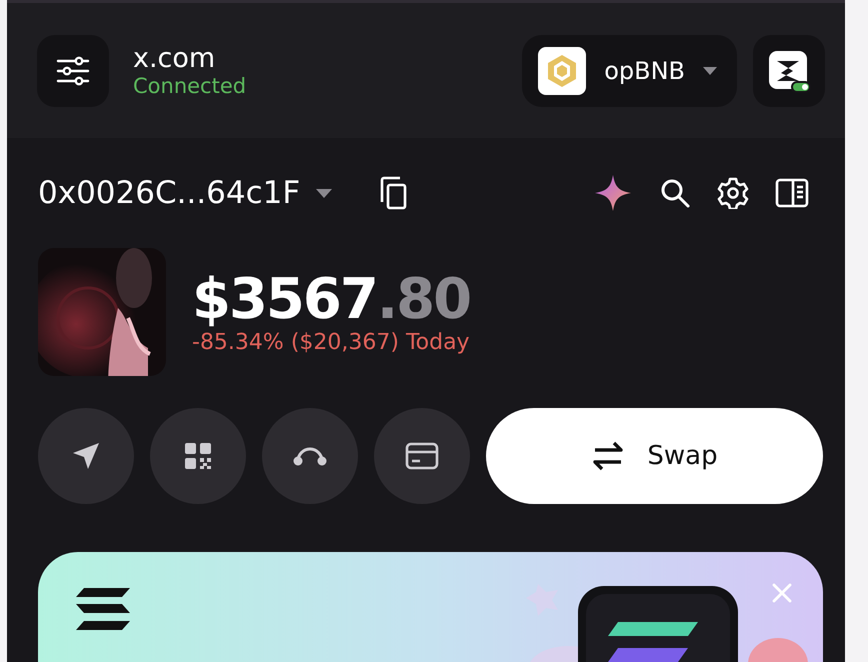 This screenshot has height=662, width=868. I want to click on site-domain: x.com, so click(174, 58).